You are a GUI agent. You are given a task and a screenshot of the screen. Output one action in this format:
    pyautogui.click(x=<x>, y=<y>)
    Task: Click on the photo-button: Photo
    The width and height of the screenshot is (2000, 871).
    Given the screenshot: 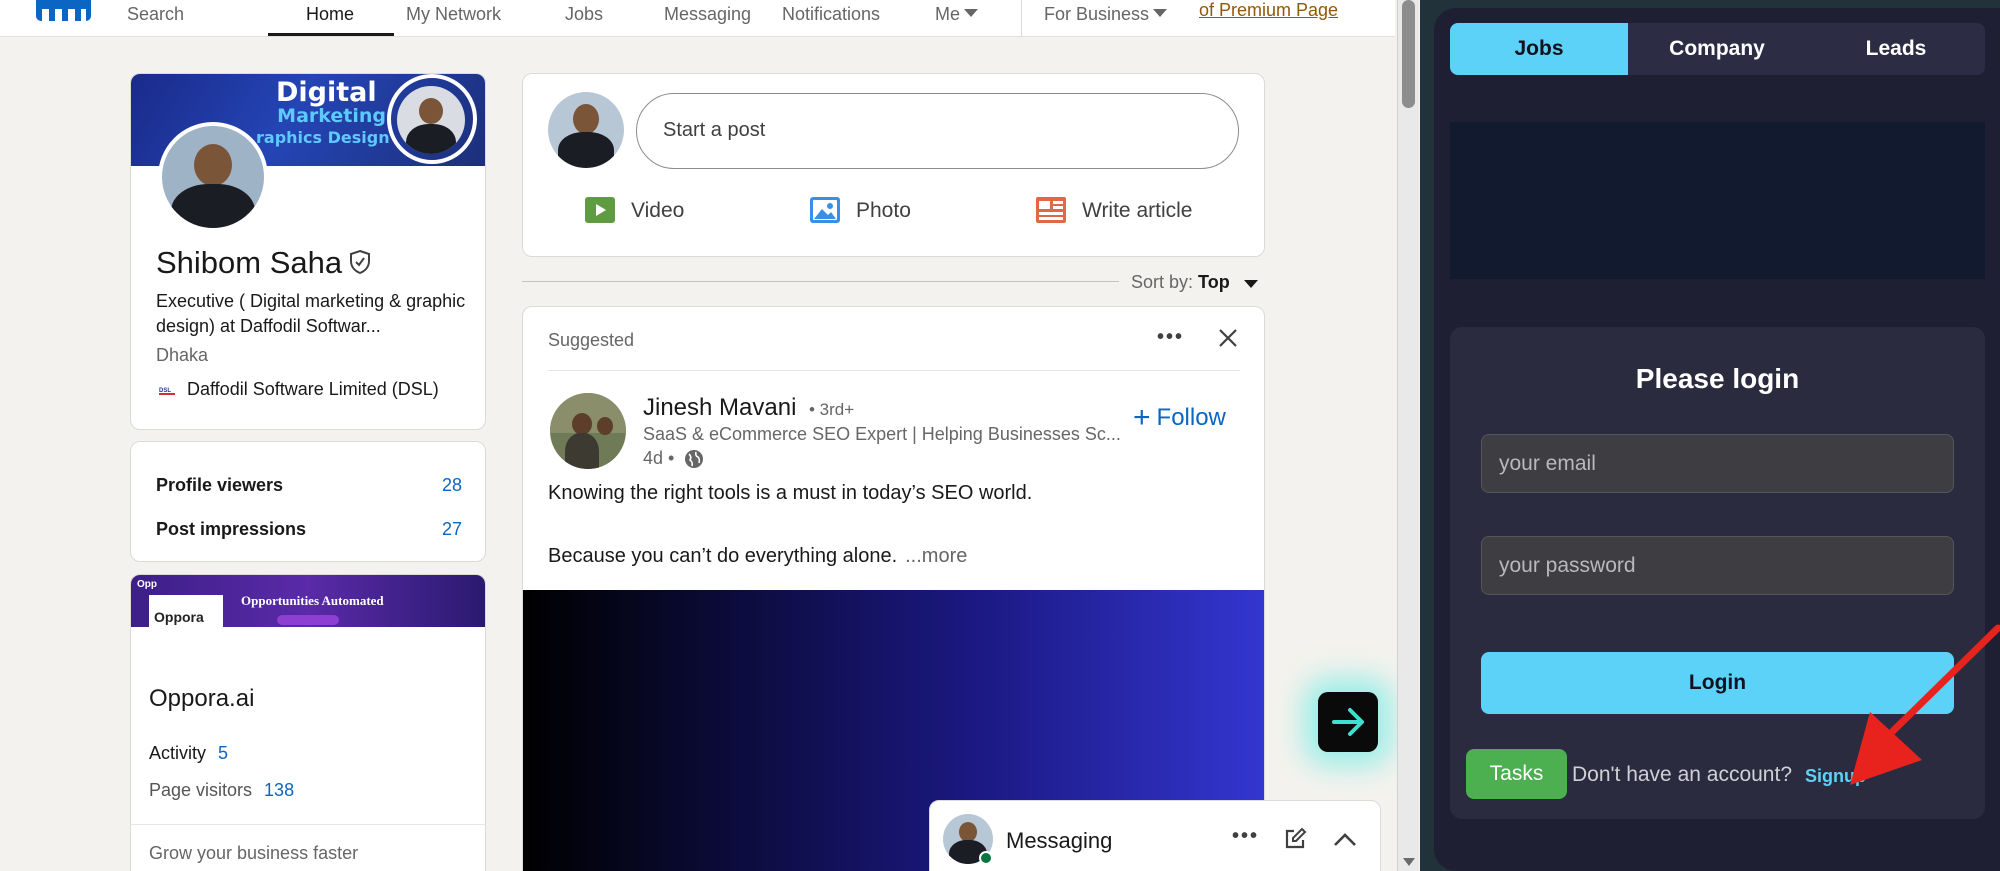 What is the action you would take?
    pyautogui.click(x=884, y=211)
    